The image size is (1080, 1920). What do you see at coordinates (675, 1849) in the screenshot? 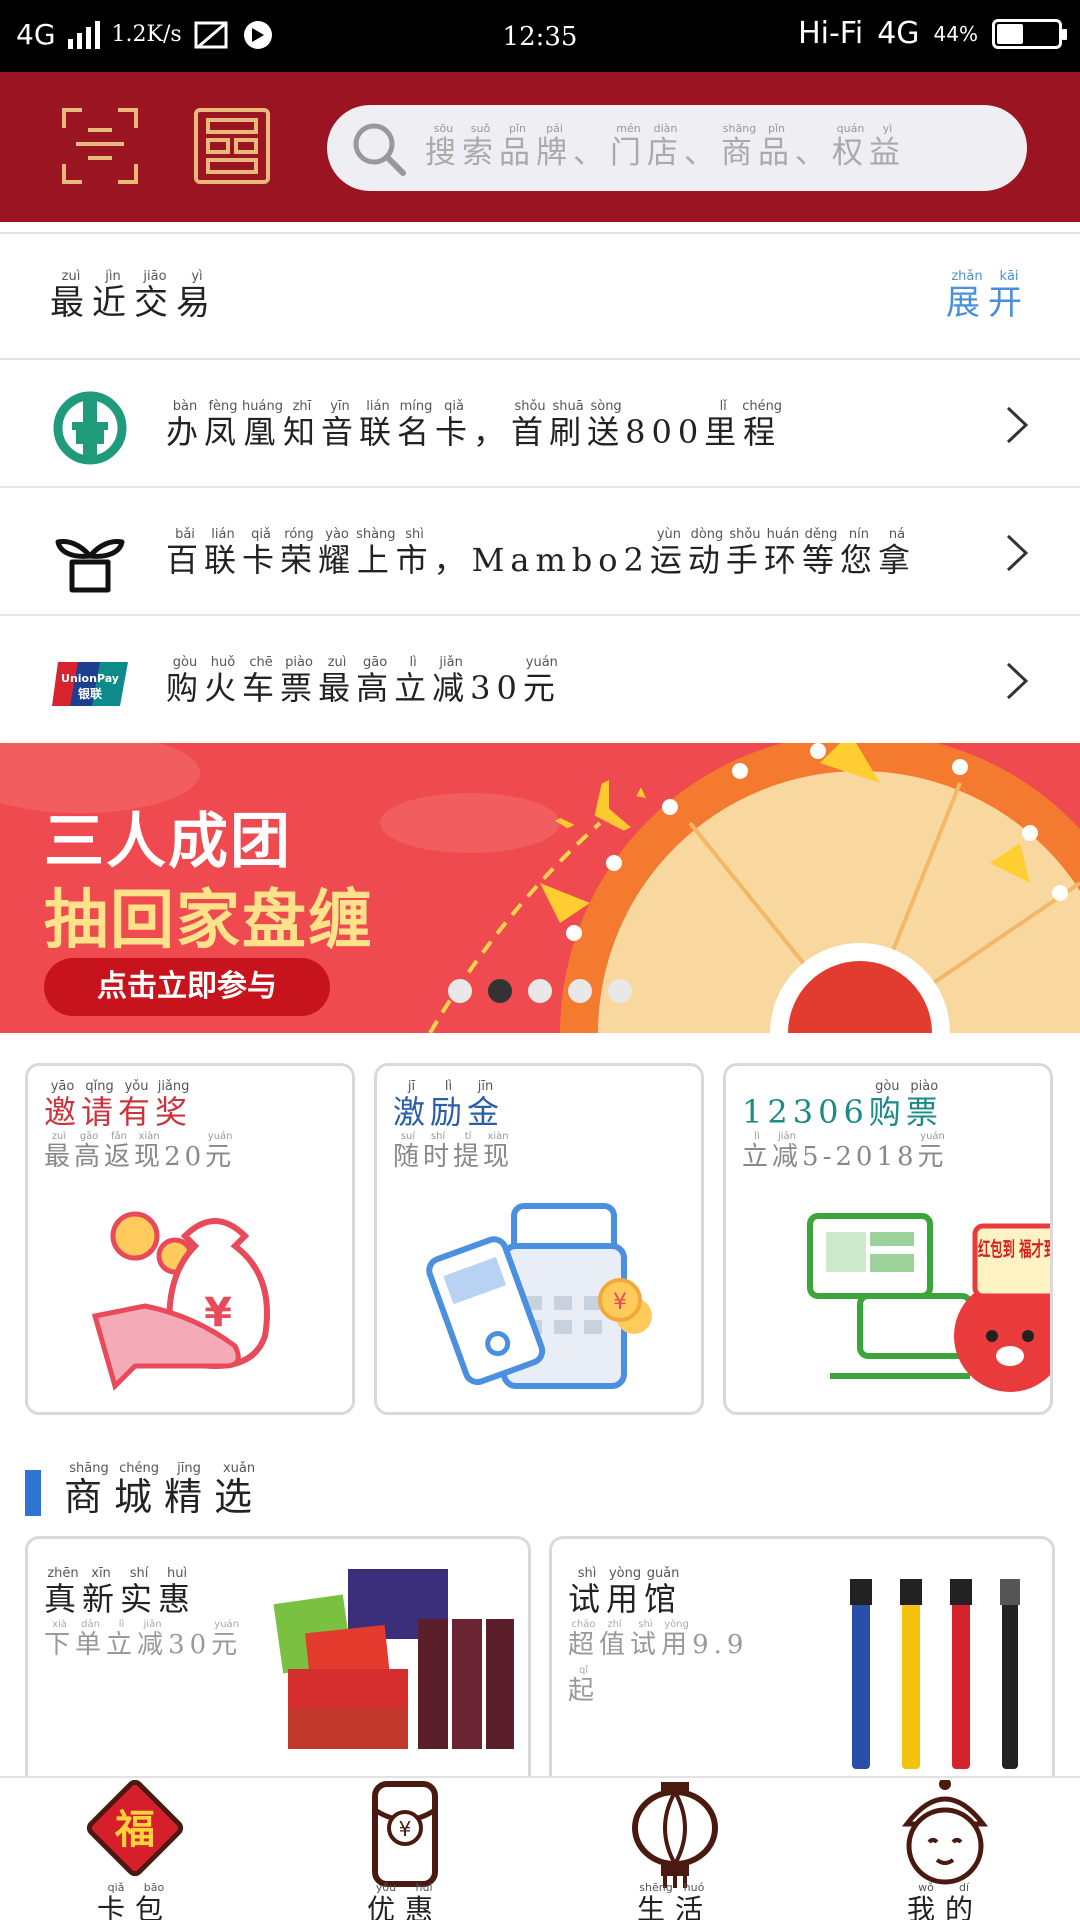
I see `nav-life: 生shēng活huó` at bounding box center [675, 1849].